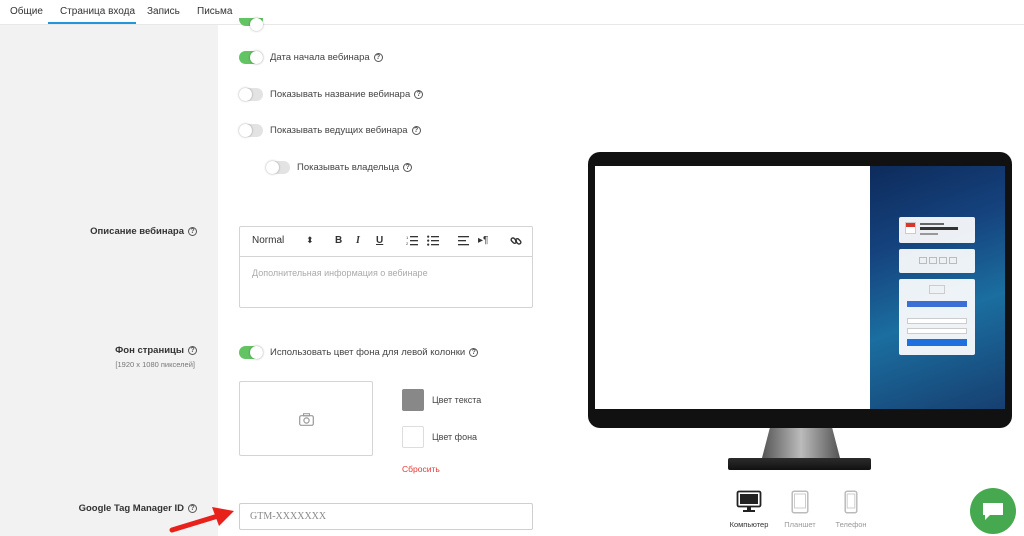 Image resolution: width=1024 pixels, height=536 pixels. Describe the element at coordinates (801, 443) in the screenshot. I see `monitor-stand-neck` at that location.